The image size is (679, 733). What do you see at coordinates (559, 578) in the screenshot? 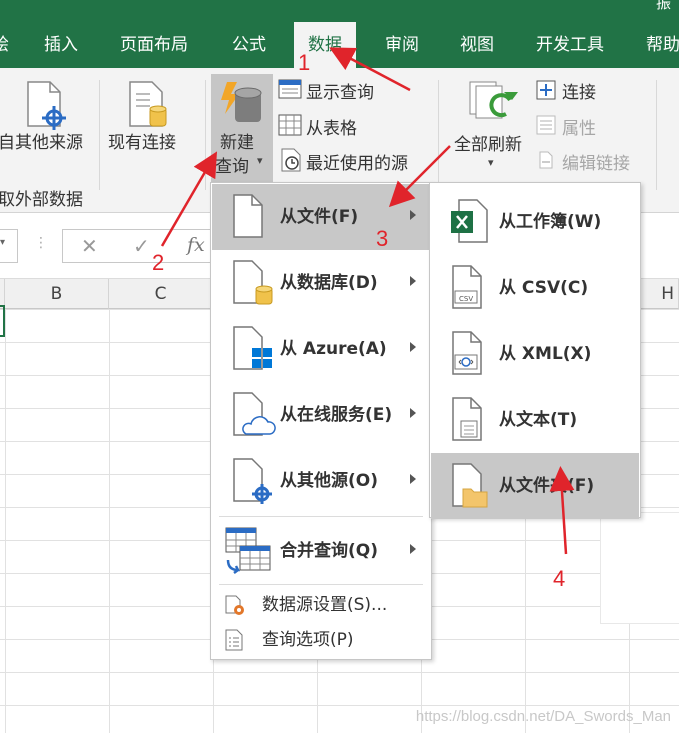
I see `annotation-label-4: 4` at bounding box center [559, 578].